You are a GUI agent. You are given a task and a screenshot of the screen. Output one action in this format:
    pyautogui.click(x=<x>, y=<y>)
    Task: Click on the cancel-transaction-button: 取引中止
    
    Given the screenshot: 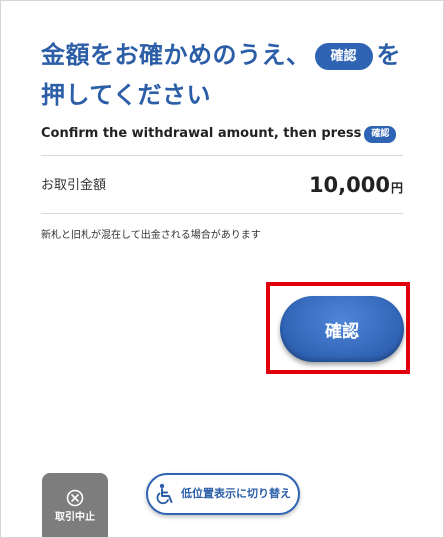 What is the action you would take?
    pyautogui.click(x=75, y=505)
    